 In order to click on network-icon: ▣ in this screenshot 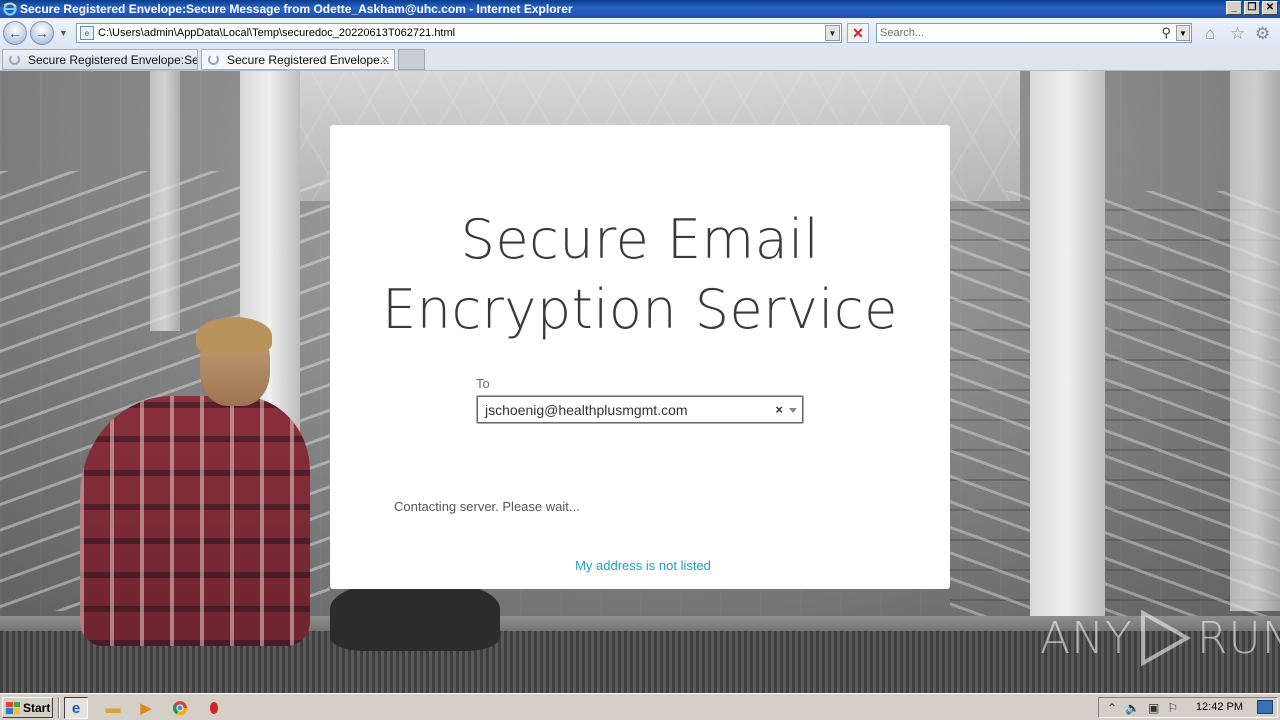, I will do `click(1153, 708)`.